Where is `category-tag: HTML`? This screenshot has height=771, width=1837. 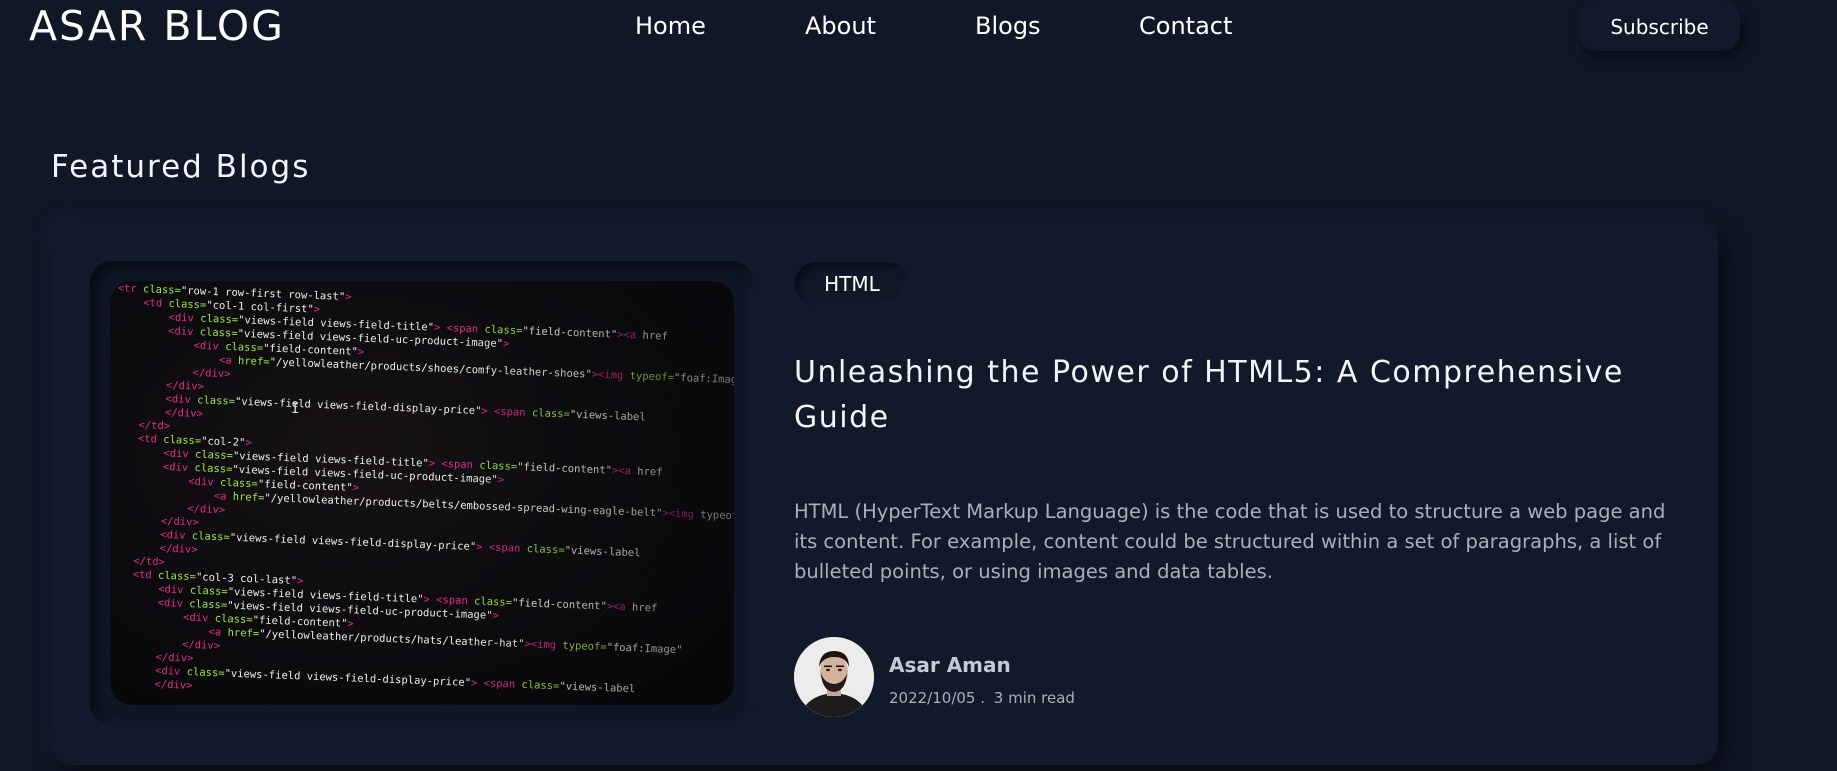 category-tag: HTML is located at coordinates (852, 284).